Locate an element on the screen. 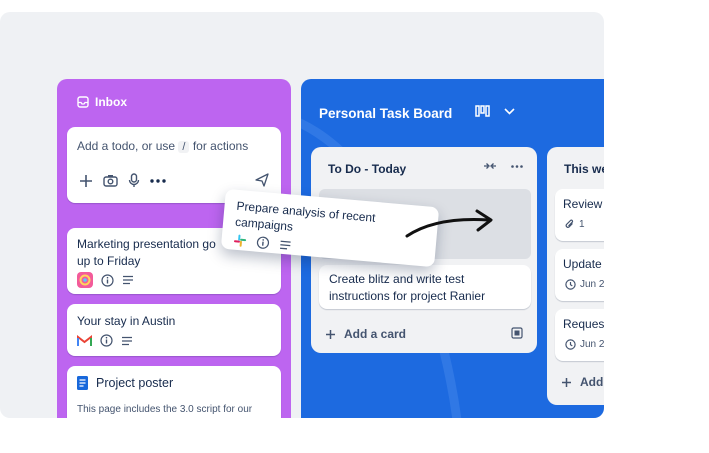 The image size is (709, 453). inbox-icon is located at coordinates (83, 102).